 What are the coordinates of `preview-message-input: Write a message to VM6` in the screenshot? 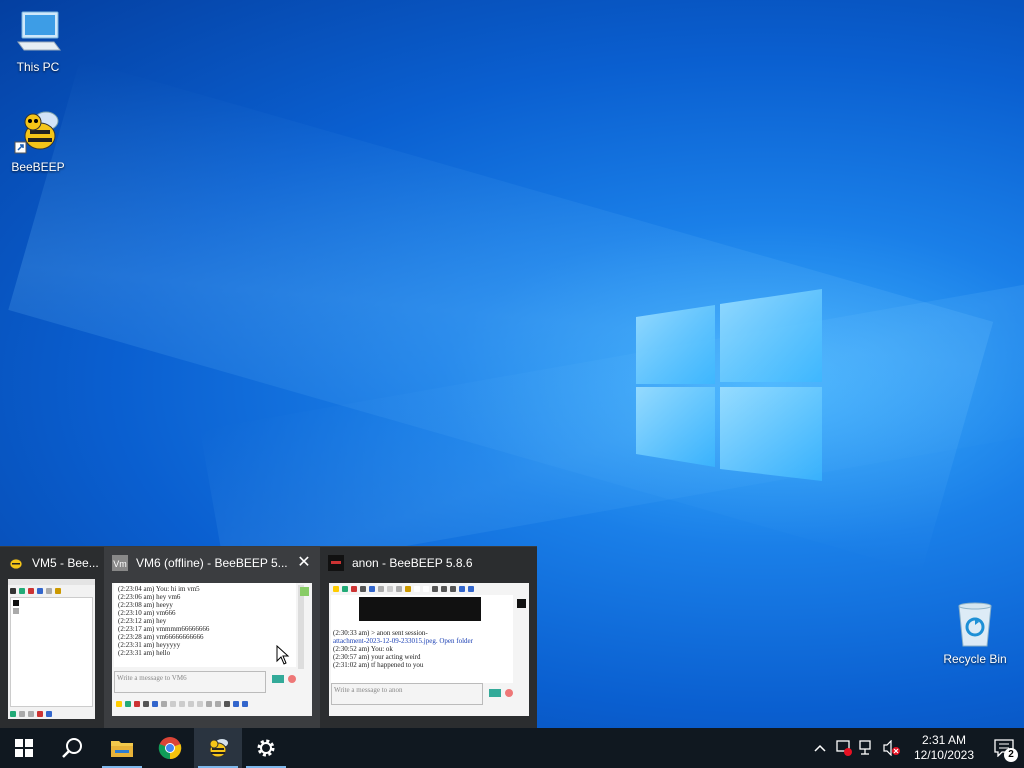 It's located at (190, 682).